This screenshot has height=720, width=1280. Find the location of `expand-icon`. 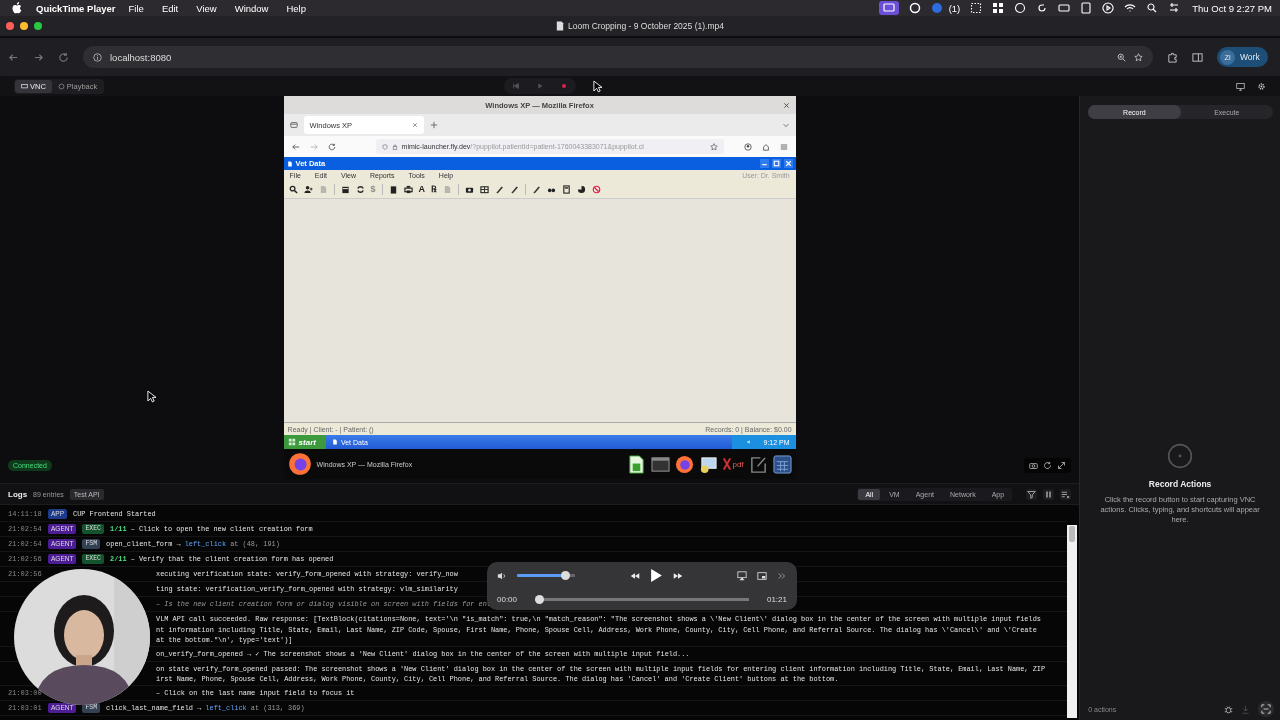

expand-icon is located at coordinates (1062, 465).